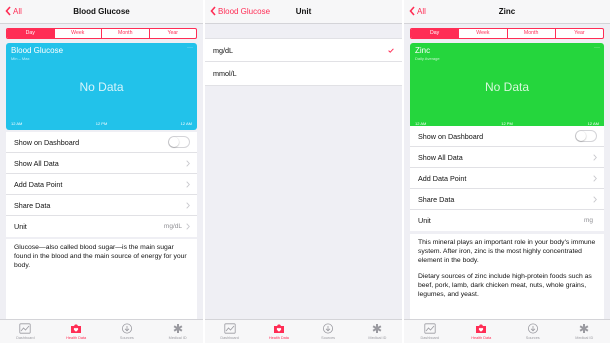 Image resolution: width=610 pixels, height=343 pixels. Describe the element at coordinates (101, 123) in the screenshot. I see `chart-axis: 12 AM 12 PM 12 AM` at that location.